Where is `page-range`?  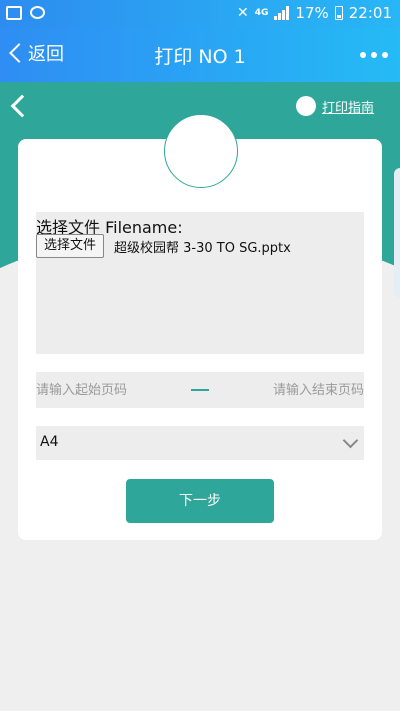
page-range is located at coordinates (200, 390).